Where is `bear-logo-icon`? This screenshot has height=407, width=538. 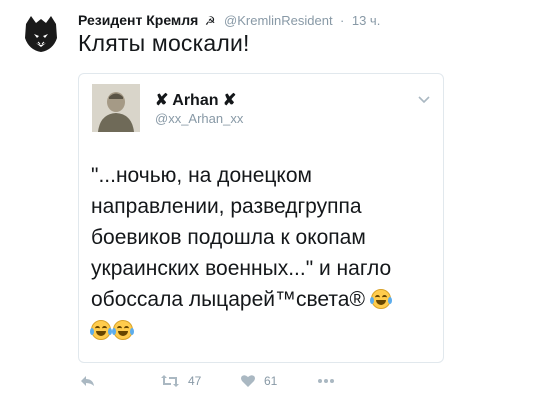 bear-logo-icon is located at coordinates (41, 34).